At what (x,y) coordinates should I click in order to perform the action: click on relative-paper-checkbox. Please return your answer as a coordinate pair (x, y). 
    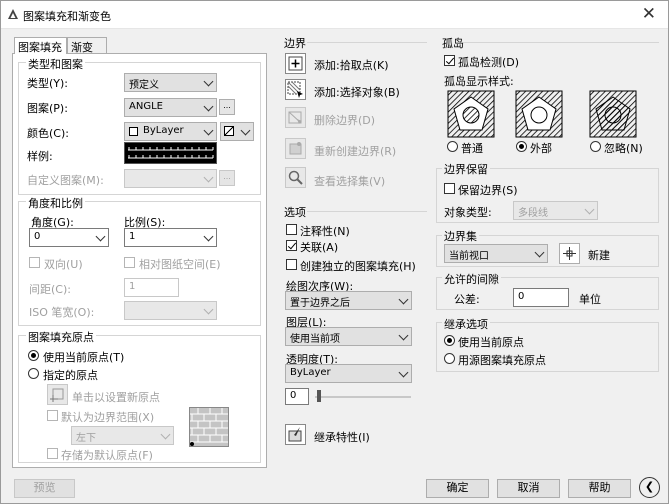
    Looking at the image, I should click on (129, 262).